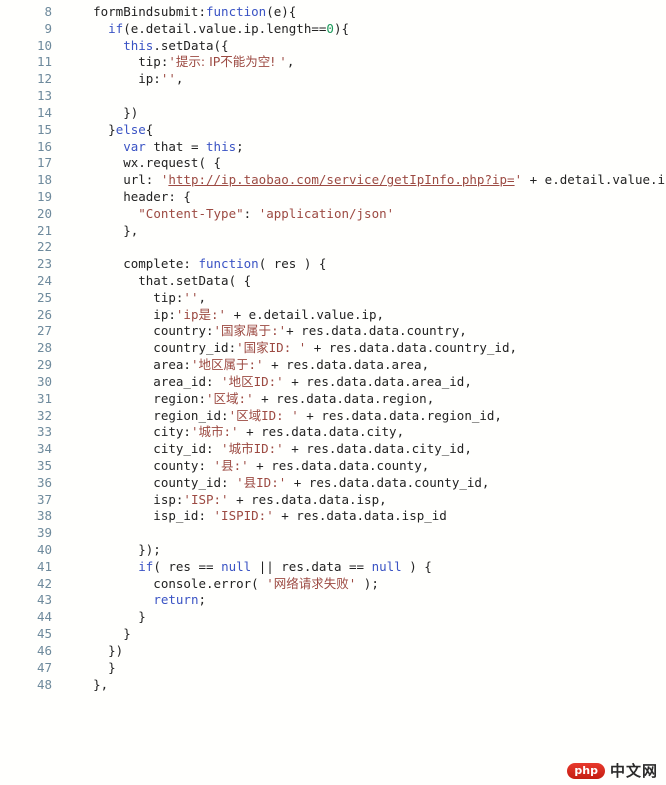 The height and width of the screenshot is (785, 666). What do you see at coordinates (236, 11) in the screenshot?
I see `token-kw: function` at bounding box center [236, 11].